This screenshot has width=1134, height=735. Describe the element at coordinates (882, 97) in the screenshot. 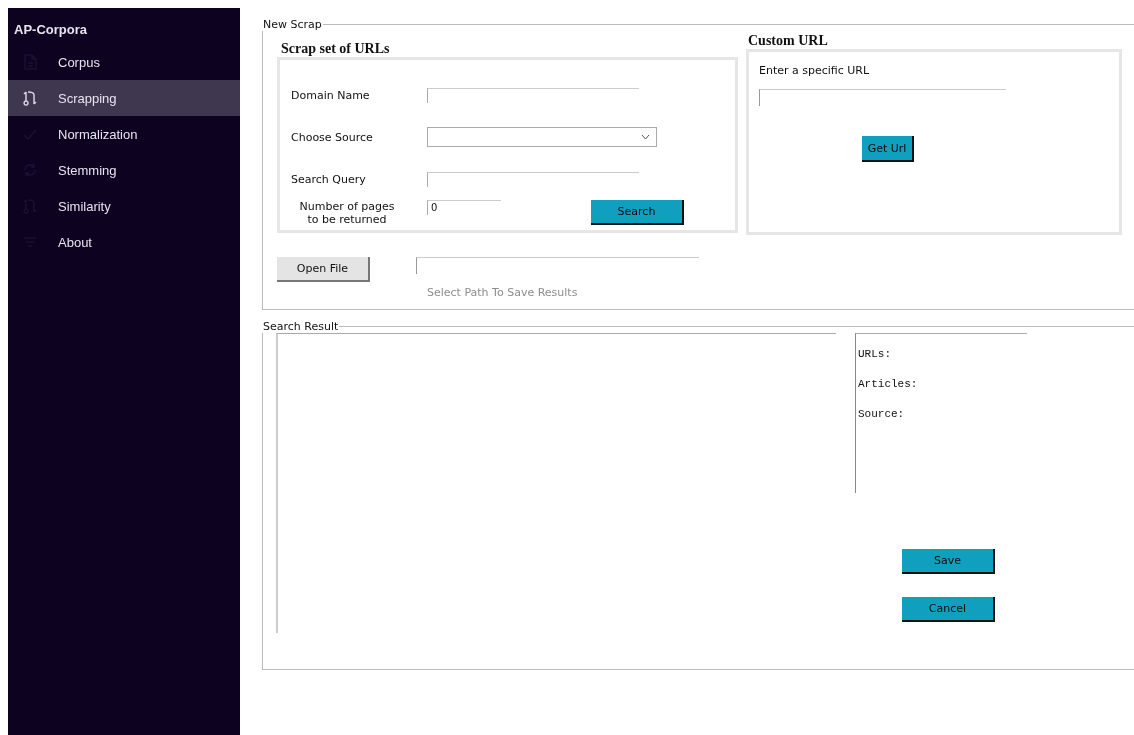

I see `url-field` at that location.